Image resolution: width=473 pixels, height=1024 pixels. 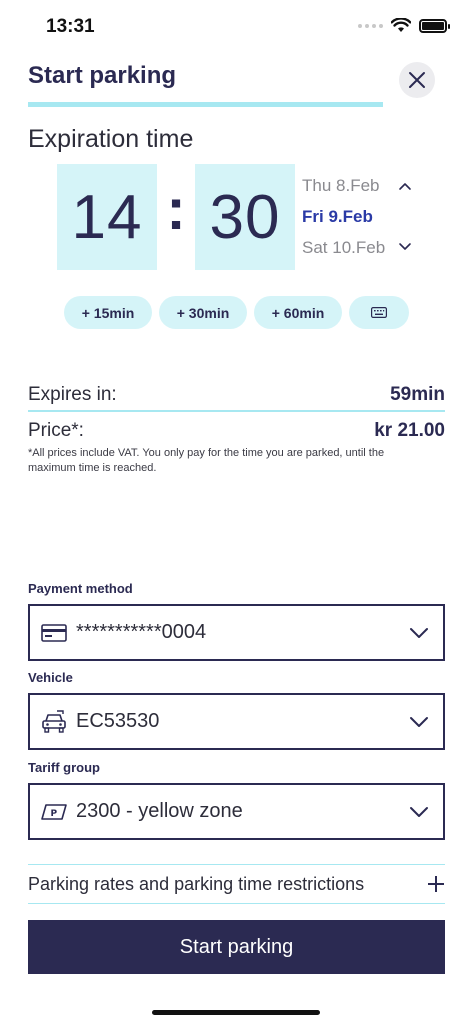 I want to click on credit-card-icon, so click(x=54, y=633).